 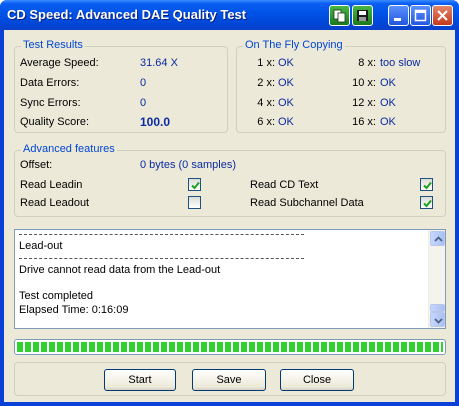 What do you see at coordinates (388, 83) in the screenshot?
I see `otf-status-10x: OK` at bounding box center [388, 83].